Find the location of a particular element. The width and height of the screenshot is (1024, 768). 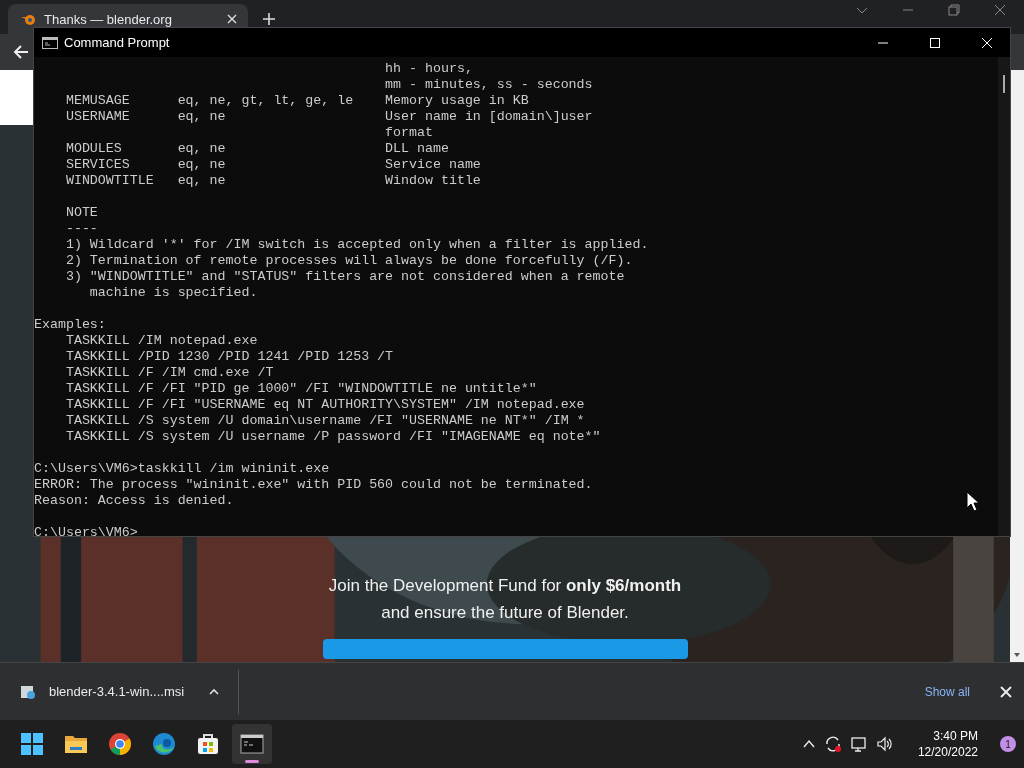

console-line: USERNAME eq, ne User name in [domain\]user is located at coordinates (328, 116).